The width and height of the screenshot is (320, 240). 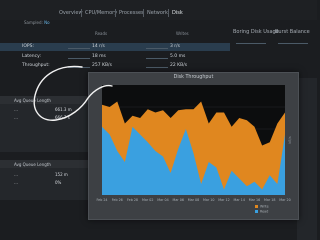 I want to click on sampled-label: Sampled:, so click(x=33, y=22).